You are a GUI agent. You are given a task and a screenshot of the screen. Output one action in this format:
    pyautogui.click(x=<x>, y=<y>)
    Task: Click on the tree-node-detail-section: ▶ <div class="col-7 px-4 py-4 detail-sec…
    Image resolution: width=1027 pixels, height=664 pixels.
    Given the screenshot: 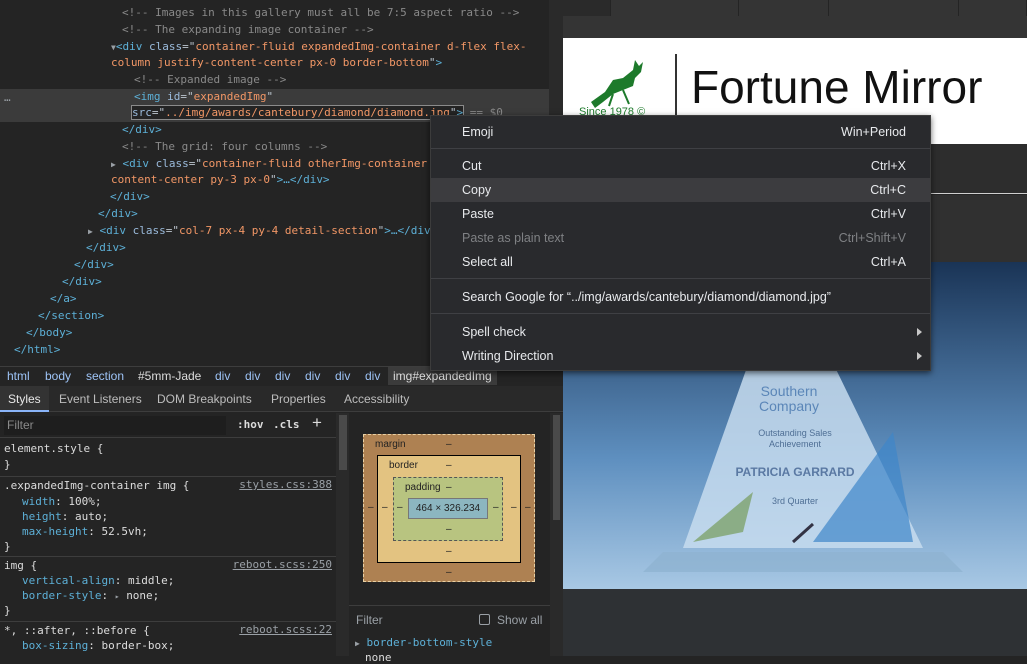 What is the action you would take?
    pyautogui.click(x=262, y=231)
    